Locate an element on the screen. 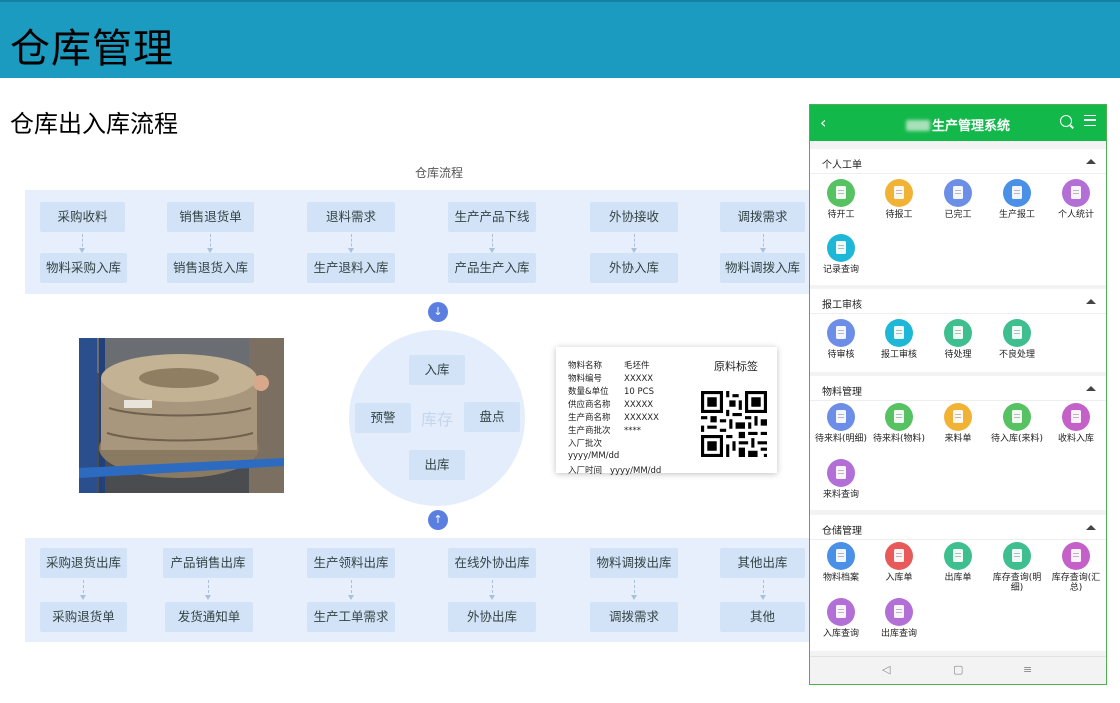 This screenshot has width=1120, height=703. flow-box: 生产工单需求 is located at coordinates (351, 617).